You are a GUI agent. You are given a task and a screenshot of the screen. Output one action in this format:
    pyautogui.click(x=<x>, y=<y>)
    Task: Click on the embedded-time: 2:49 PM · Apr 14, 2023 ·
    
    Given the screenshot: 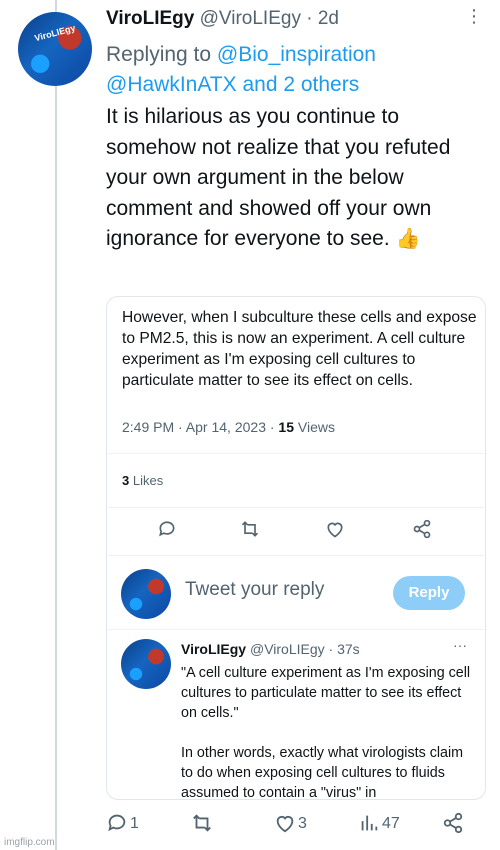 What is the action you would take?
    pyautogui.click(x=200, y=427)
    